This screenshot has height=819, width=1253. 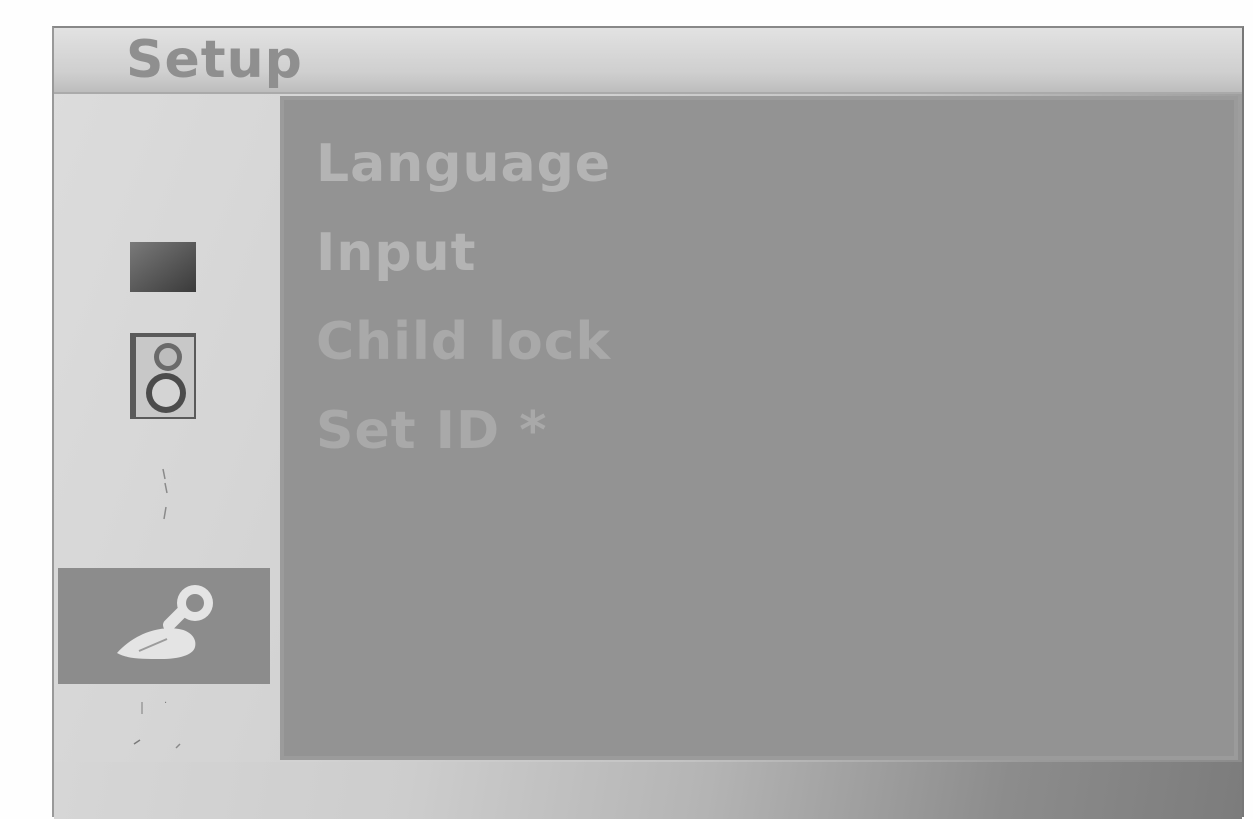 I want to click on sidebar-item-picture, so click(x=163, y=266).